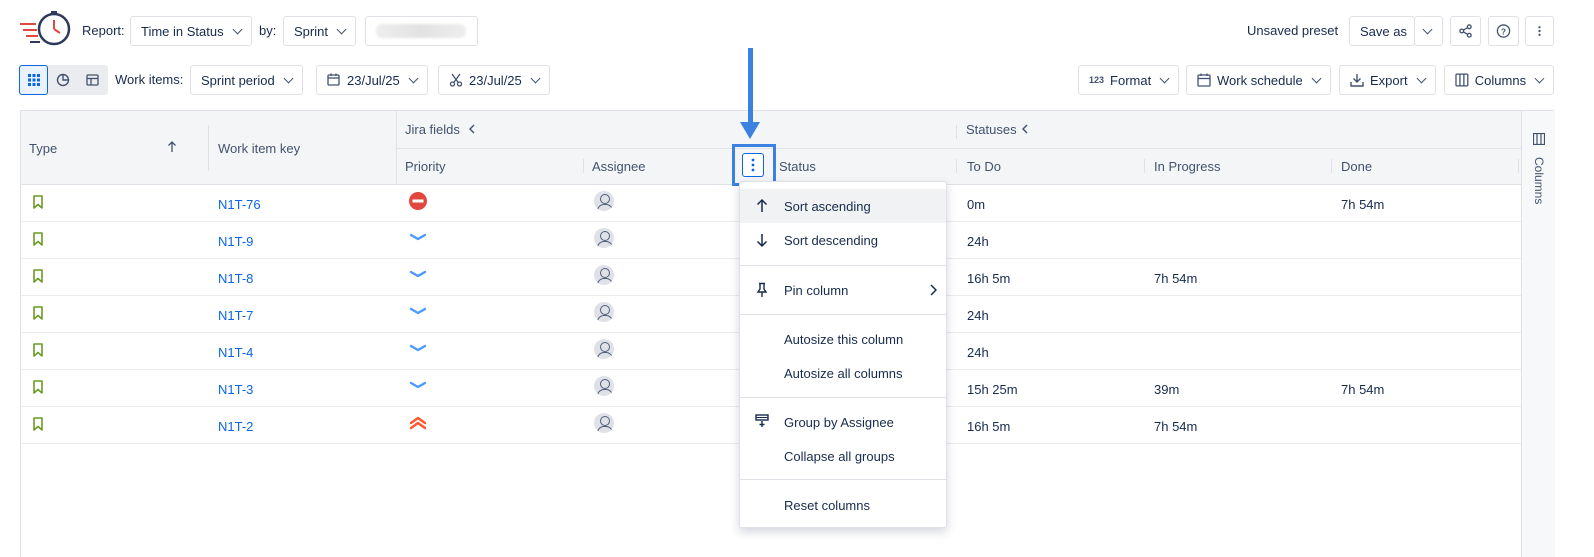  Describe the element at coordinates (43, 148) in the screenshot. I see `column-header-type: Type` at that location.